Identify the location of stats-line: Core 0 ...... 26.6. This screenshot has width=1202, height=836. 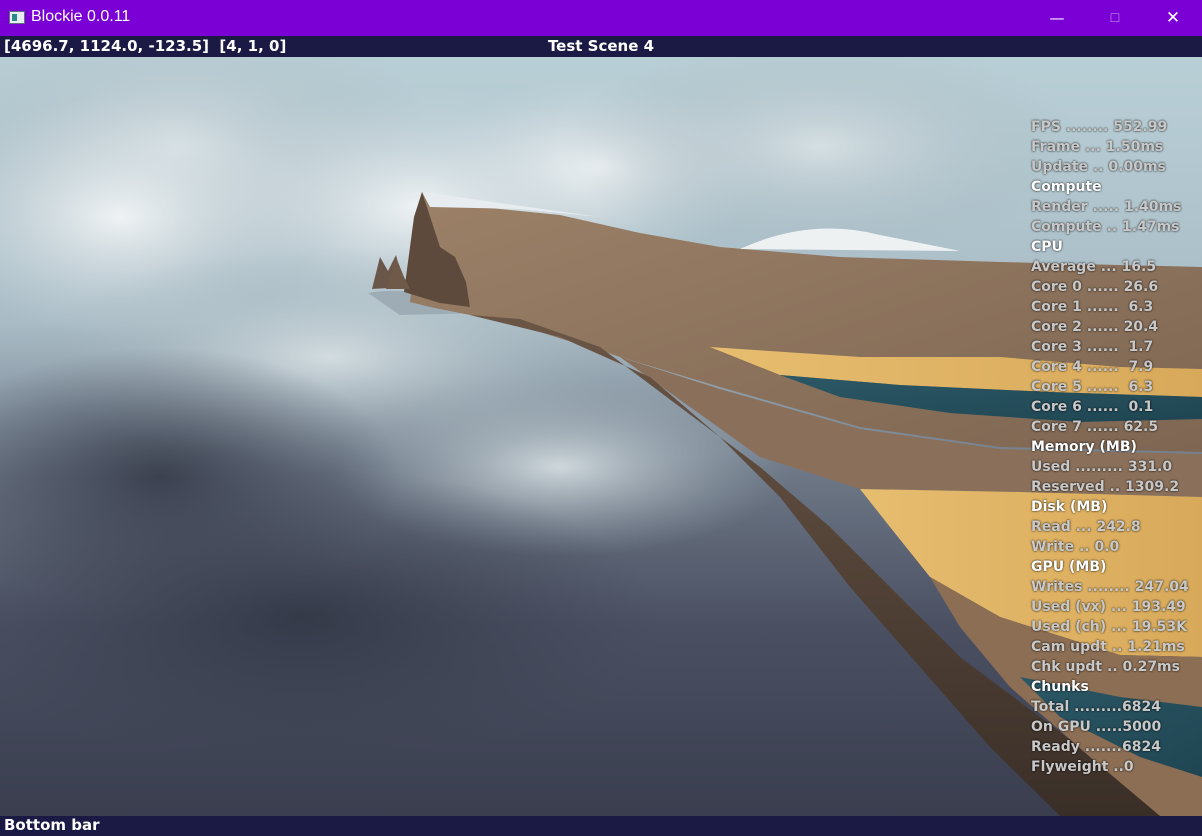
(1095, 287).